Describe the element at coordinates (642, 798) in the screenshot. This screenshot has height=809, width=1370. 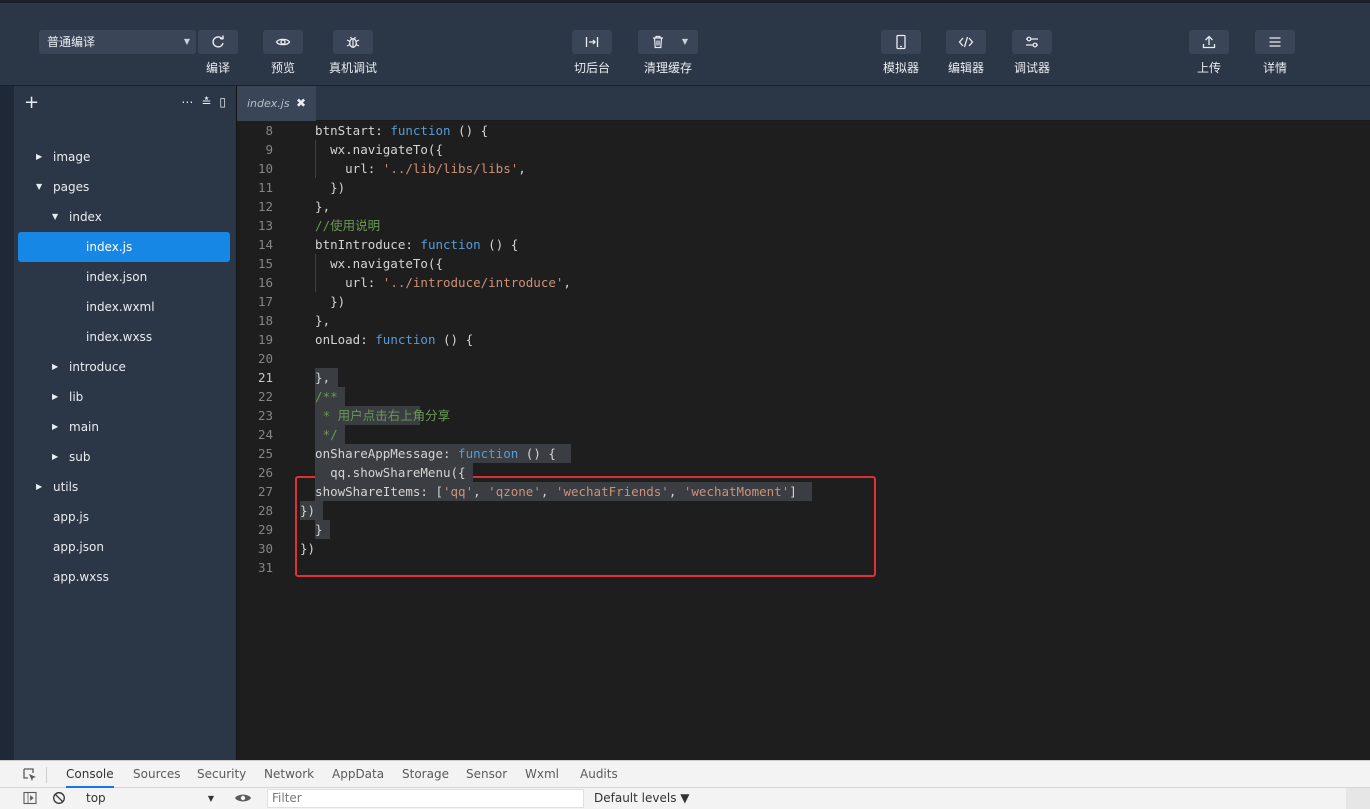
I see `log-levels-select: Default levels ▼` at that location.